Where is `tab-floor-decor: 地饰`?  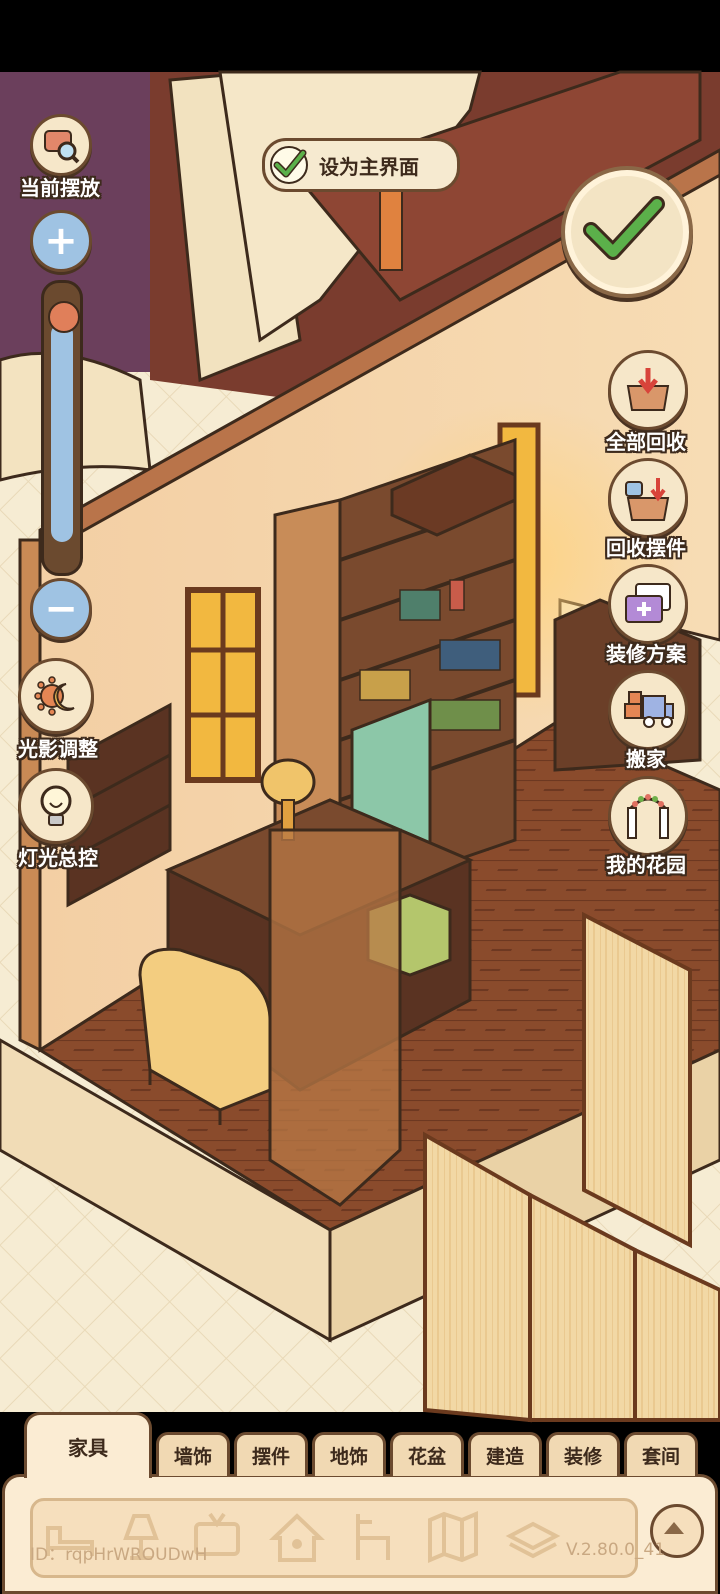 tab-floor-decor: 地饰 is located at coordinates (349, 1454).